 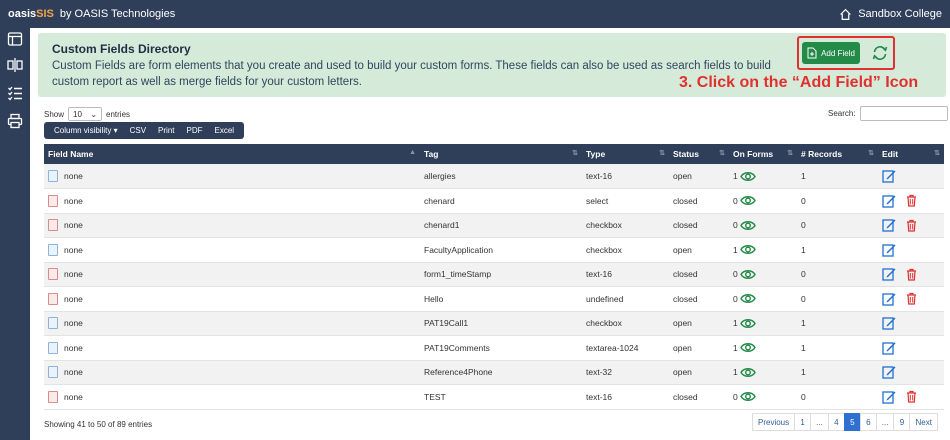 What do you see at coordinates (836, 422) in the screenshot?
I see `page-4: 4` at bounding box center [836, 422].